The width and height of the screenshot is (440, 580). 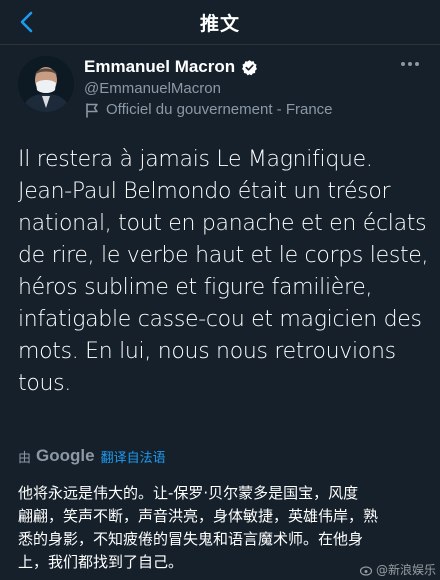 What do you see at coordinates (207, 351) in the screenshot?
I see `tweet-line: mots. En lui, nous nous retrouvions` at bounding box center [207, 351].